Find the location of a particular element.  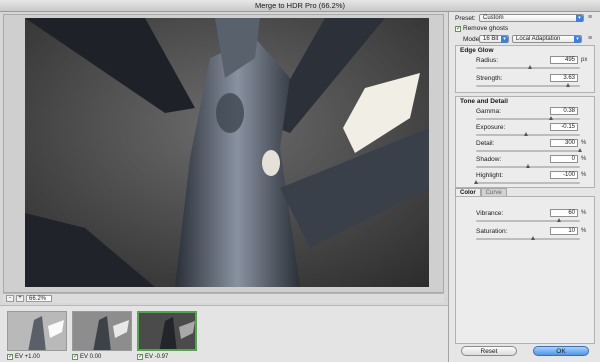

detail-slider-knob is located at coordinates (580, 150).